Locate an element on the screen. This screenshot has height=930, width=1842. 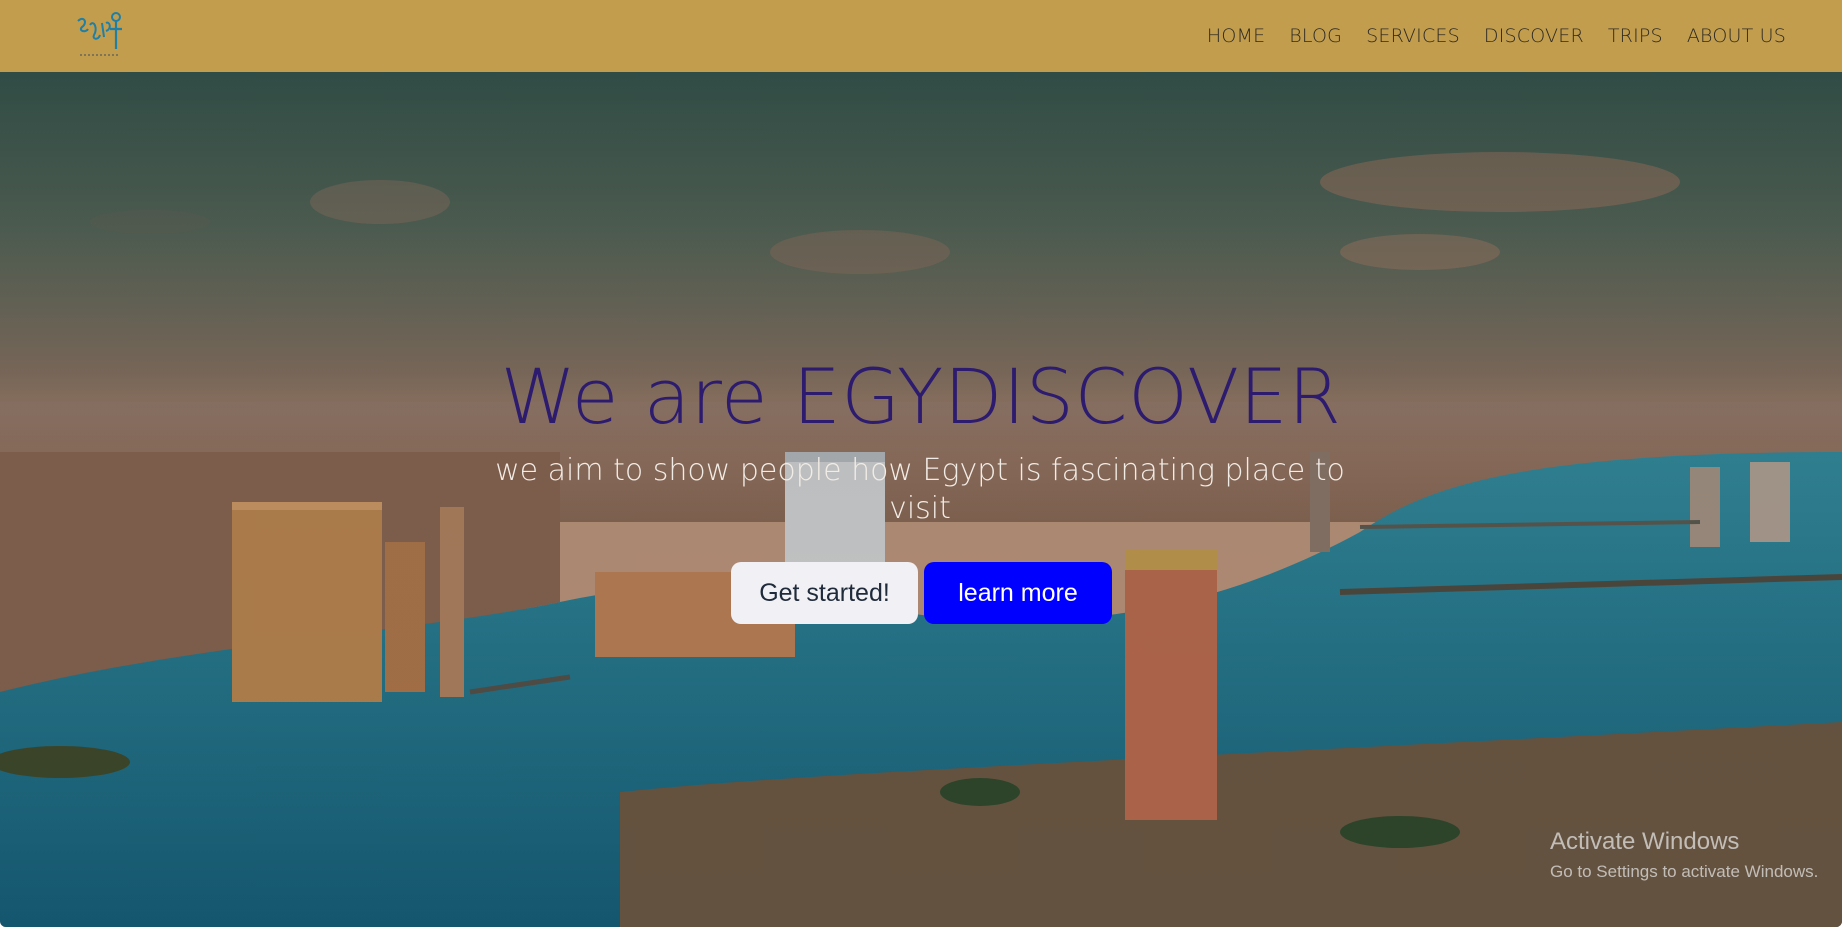
nav-home: HOME is located at coordinates (1236, 36).